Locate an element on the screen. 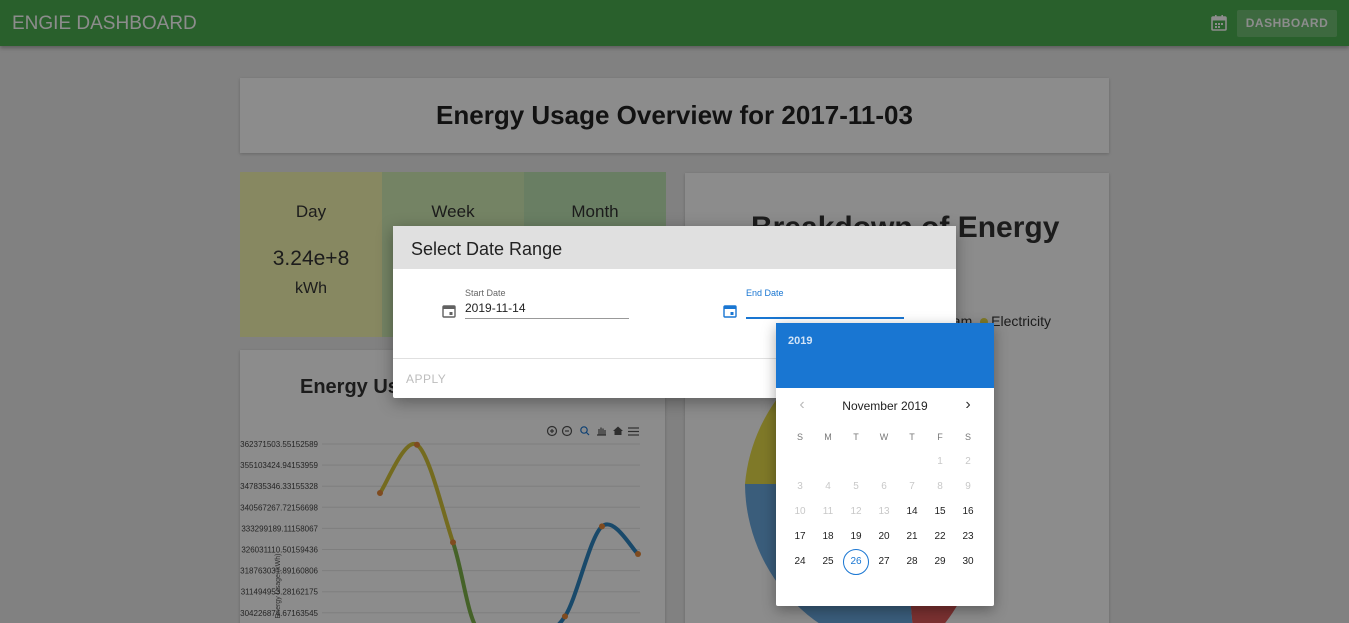 Image resolution: width=1349 pixels, height=623 pixels. day-cell: 16 is located at coordinates (968, 512).